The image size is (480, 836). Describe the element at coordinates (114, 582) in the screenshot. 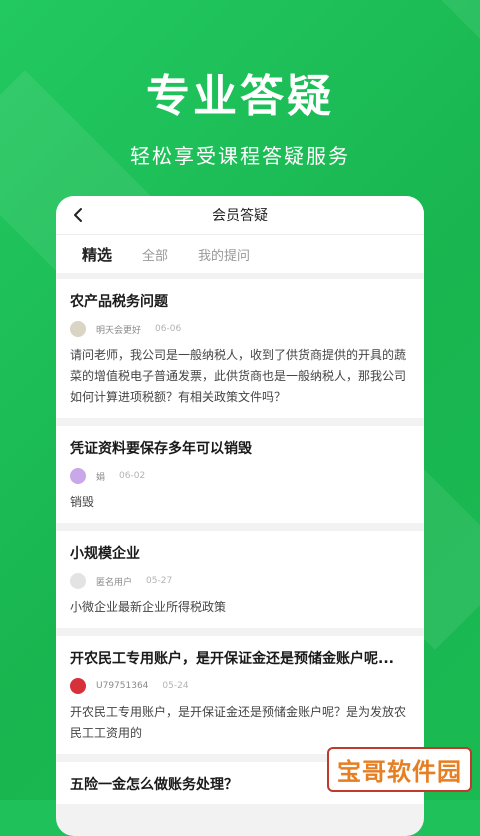

I see `user-name: 匿名用户` at that location.